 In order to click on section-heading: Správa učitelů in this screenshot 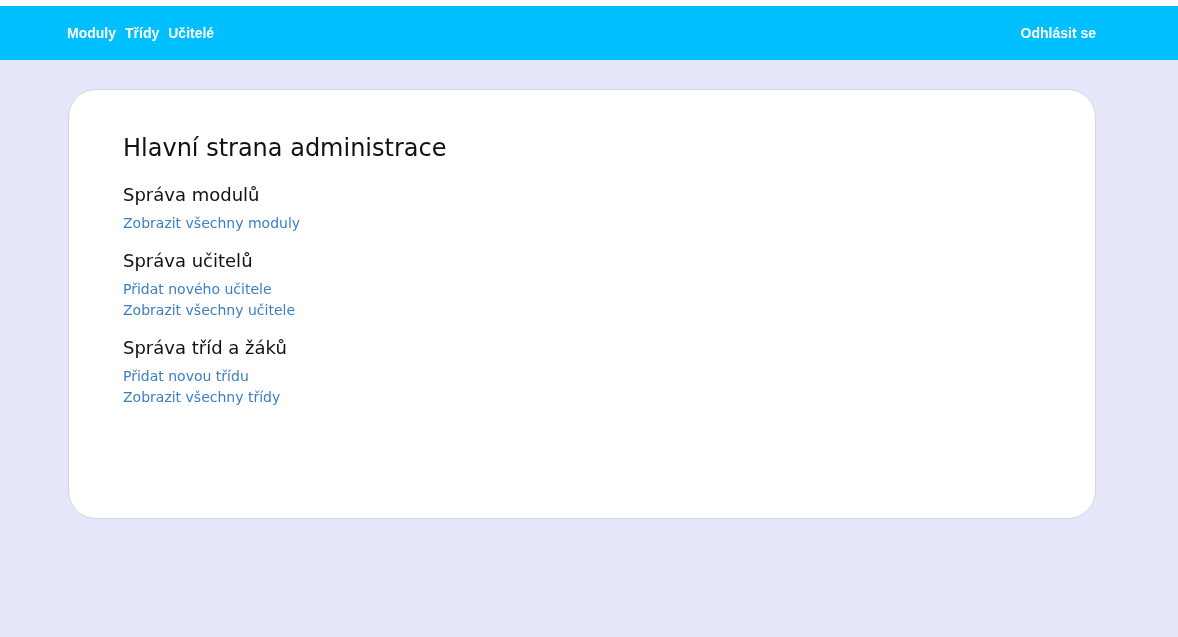, I will do `click(188, 260)`.